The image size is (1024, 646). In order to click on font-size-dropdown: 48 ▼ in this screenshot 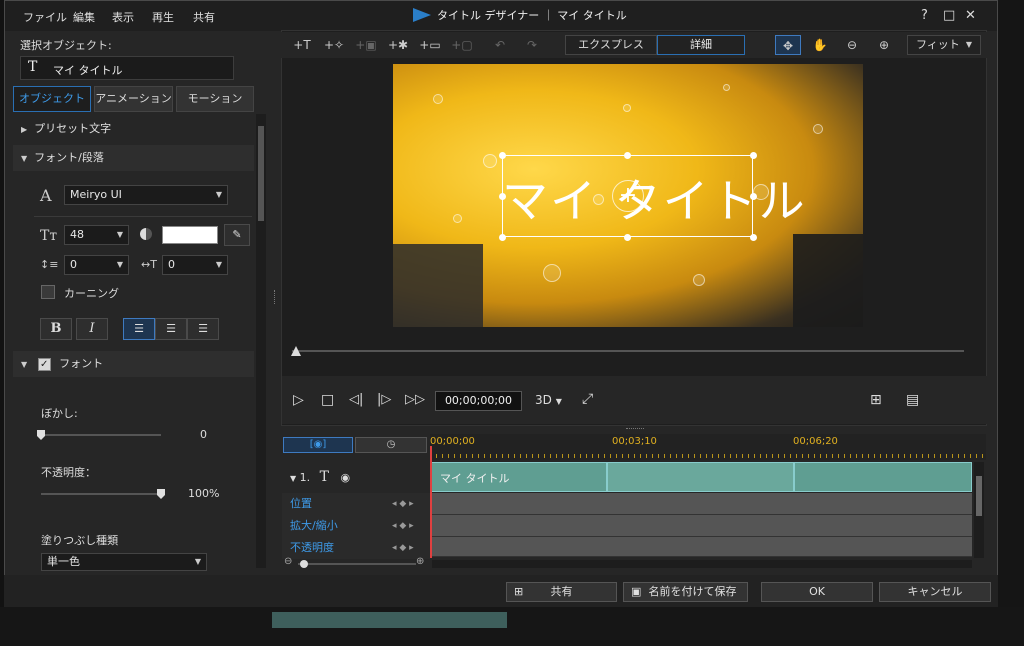, I will do `click(96, 235)`.